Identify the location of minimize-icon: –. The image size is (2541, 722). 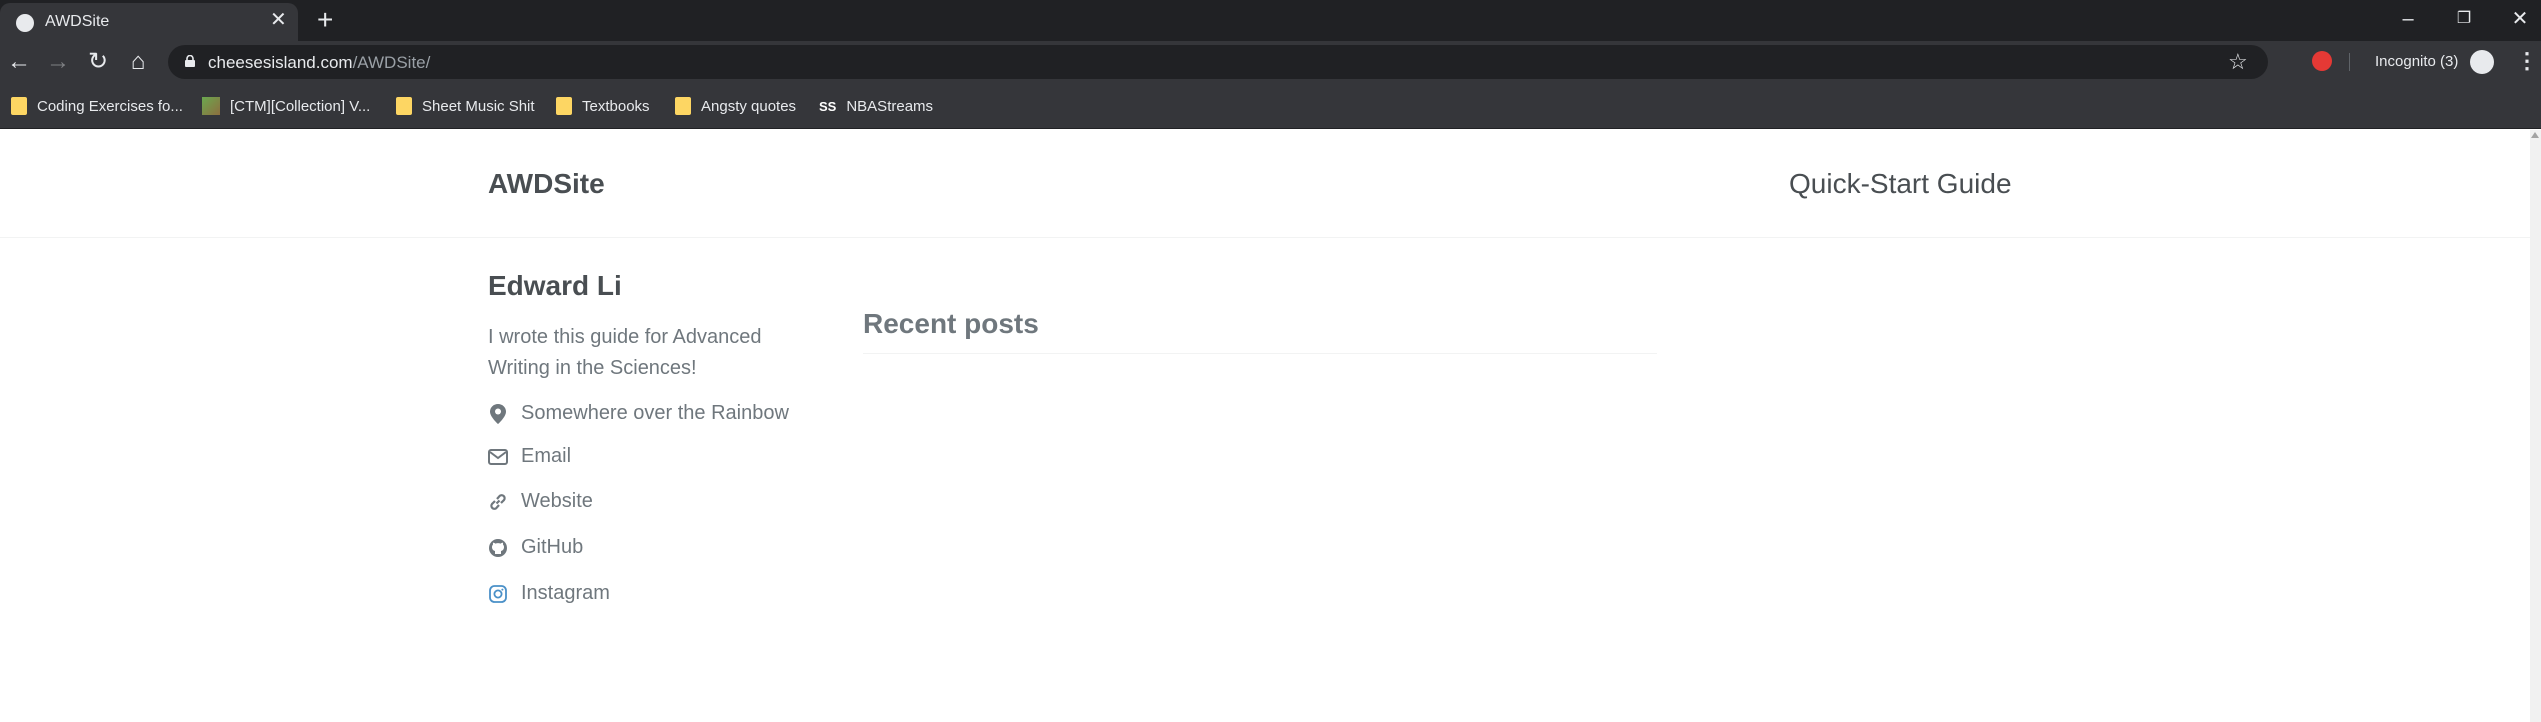
(2408, 19).